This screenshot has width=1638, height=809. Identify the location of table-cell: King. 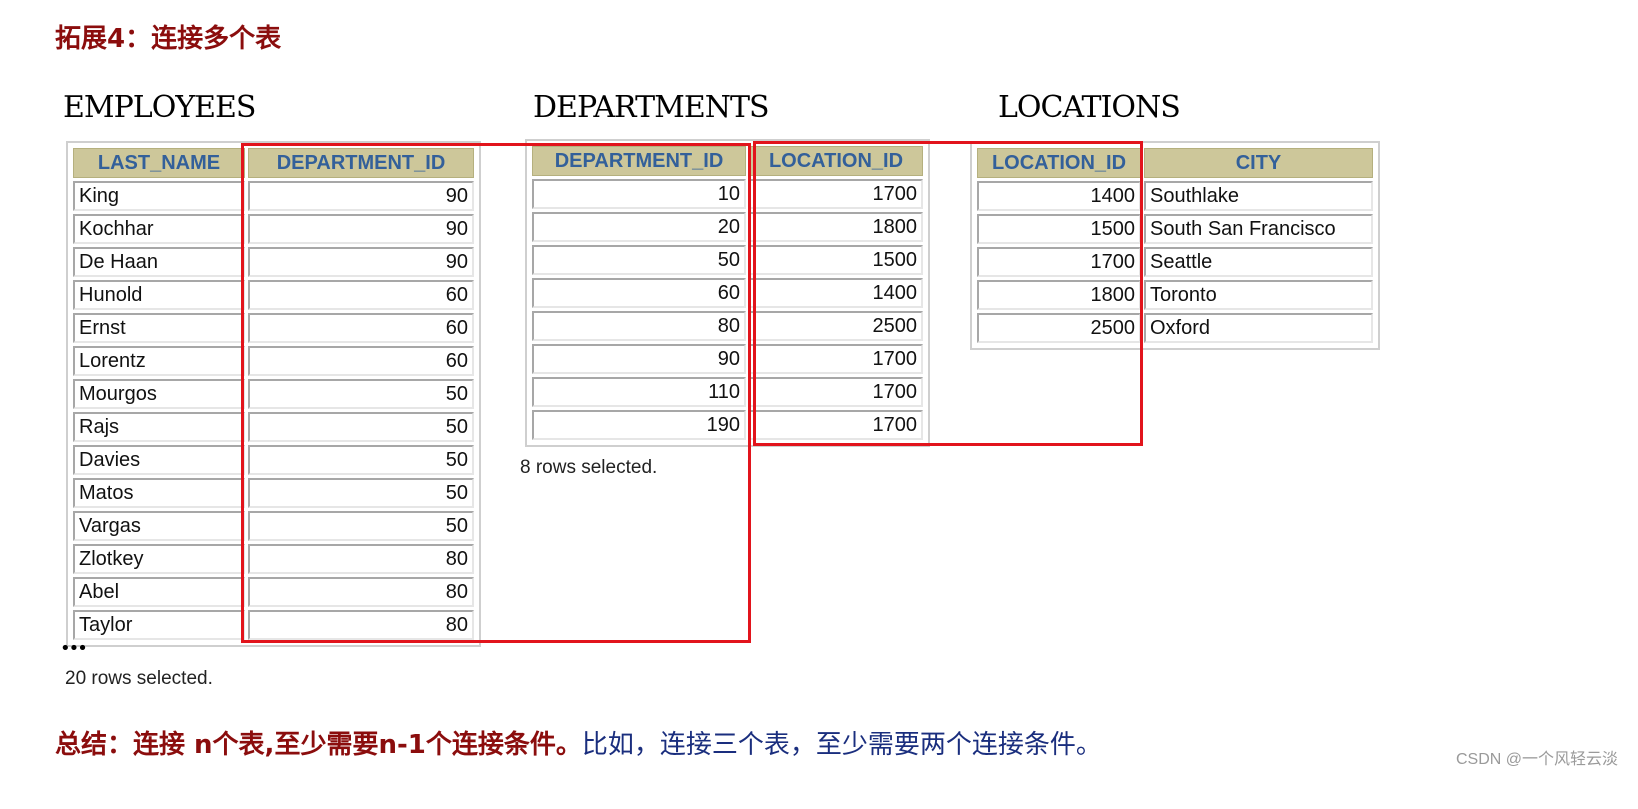
(159, 196).